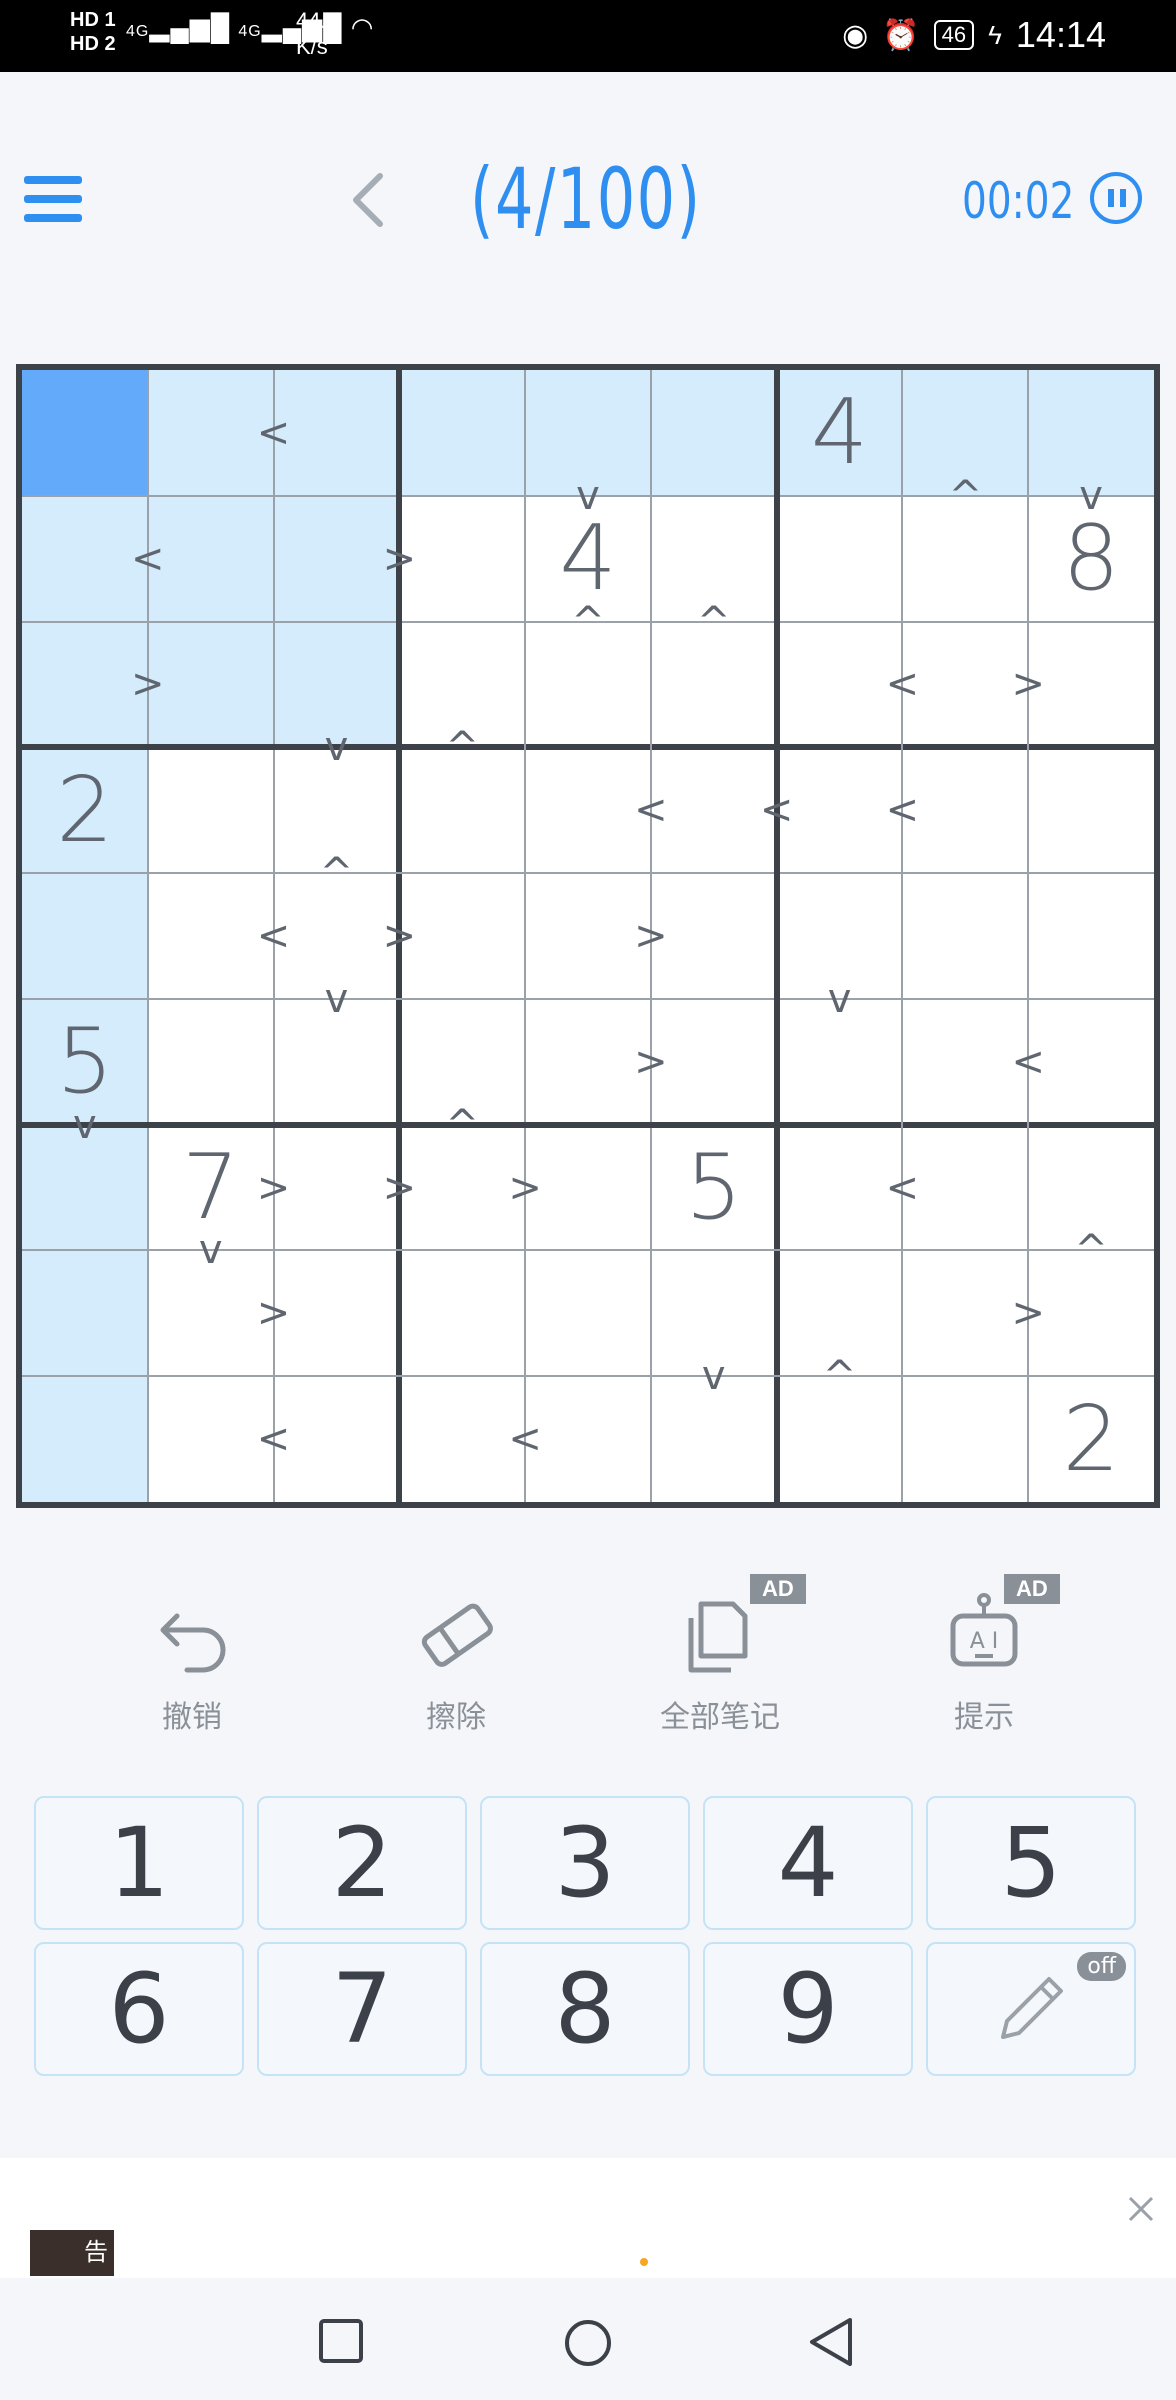  I want to click on cell-digit: 4, so click(839, 433).